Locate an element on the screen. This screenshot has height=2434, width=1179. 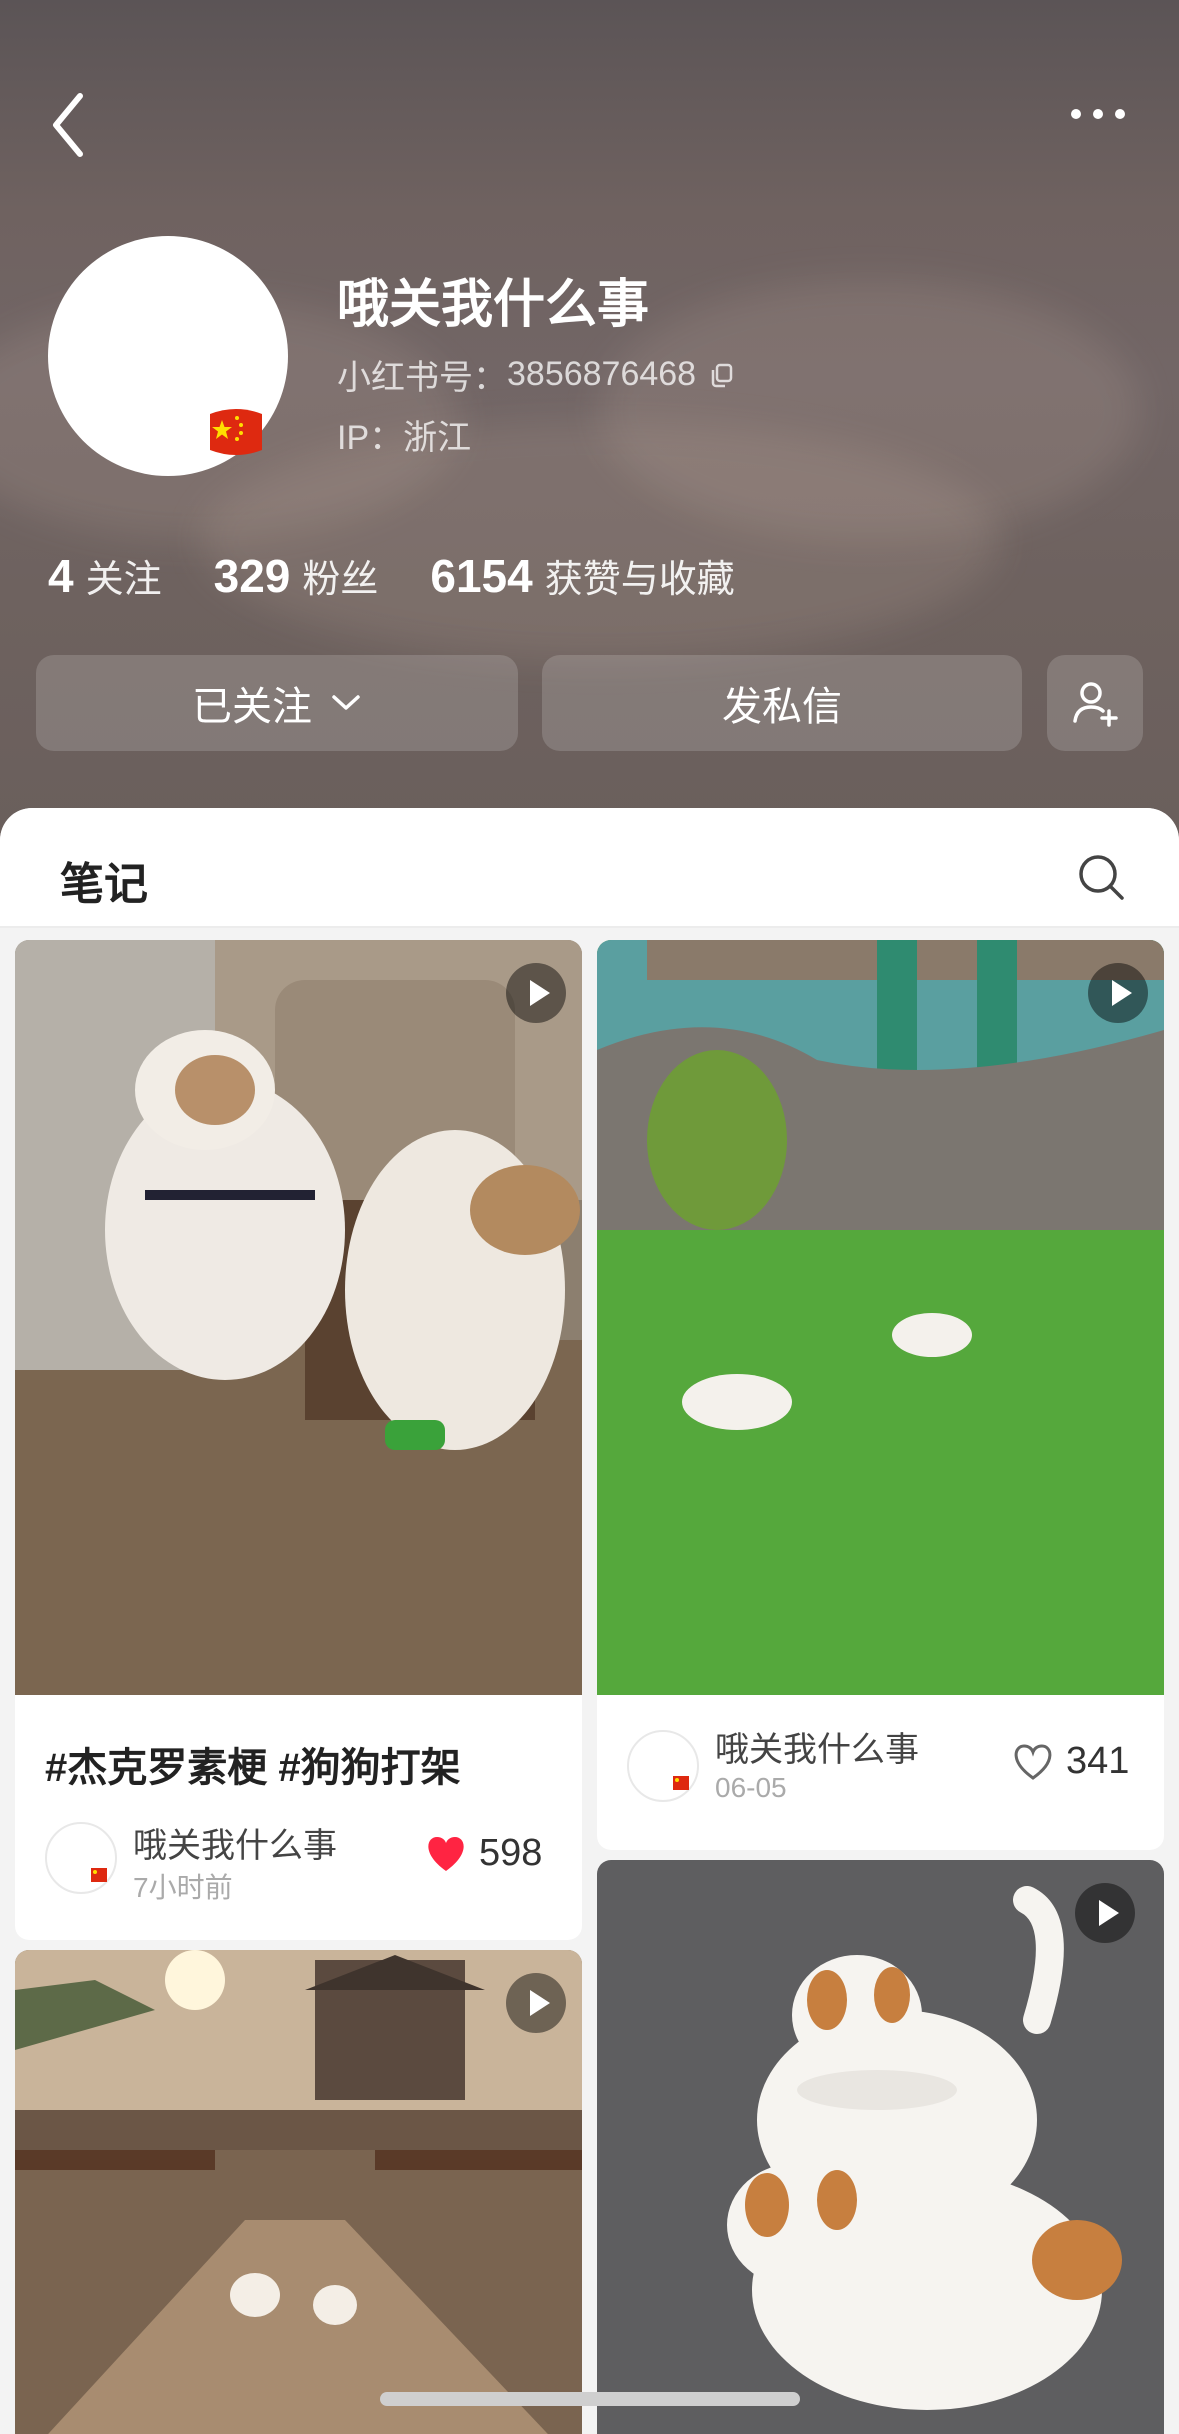
ip-value: 浙江 is located at coordinates (437, 438).